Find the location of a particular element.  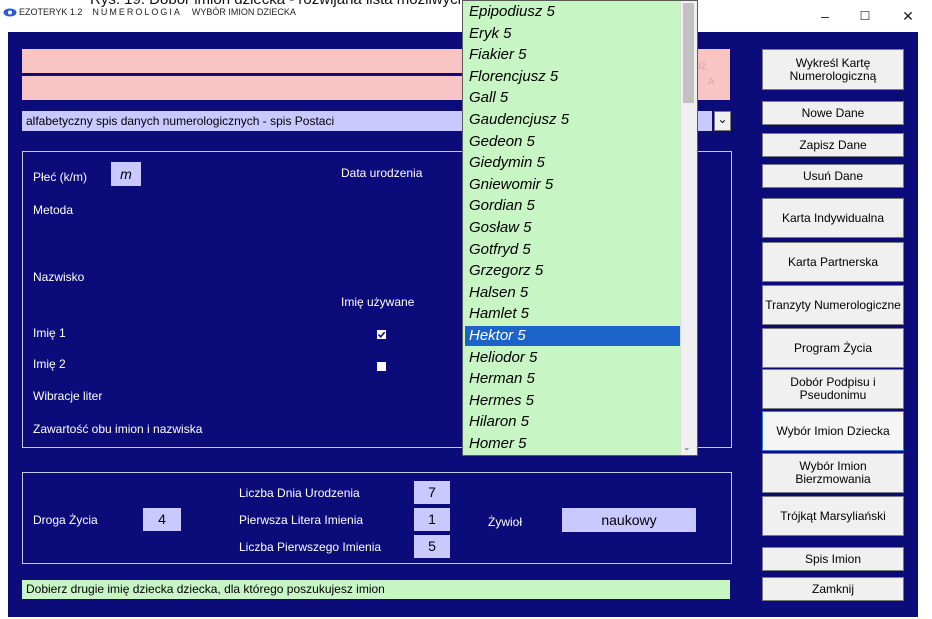

dropdown-item: Fiakier 5 is located at coordinates (573, 55).